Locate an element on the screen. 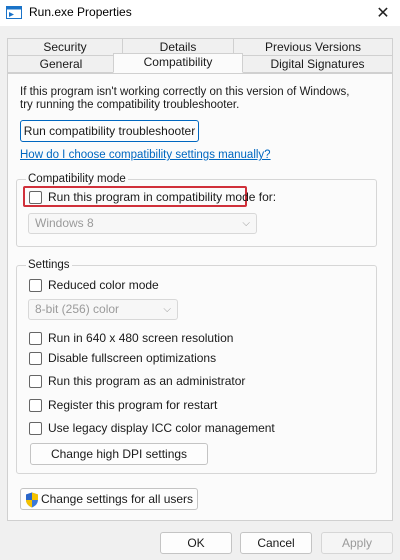 This screenshot has height=560, width=400. settings-group-label: Settings is located at coordinates (49, 265).